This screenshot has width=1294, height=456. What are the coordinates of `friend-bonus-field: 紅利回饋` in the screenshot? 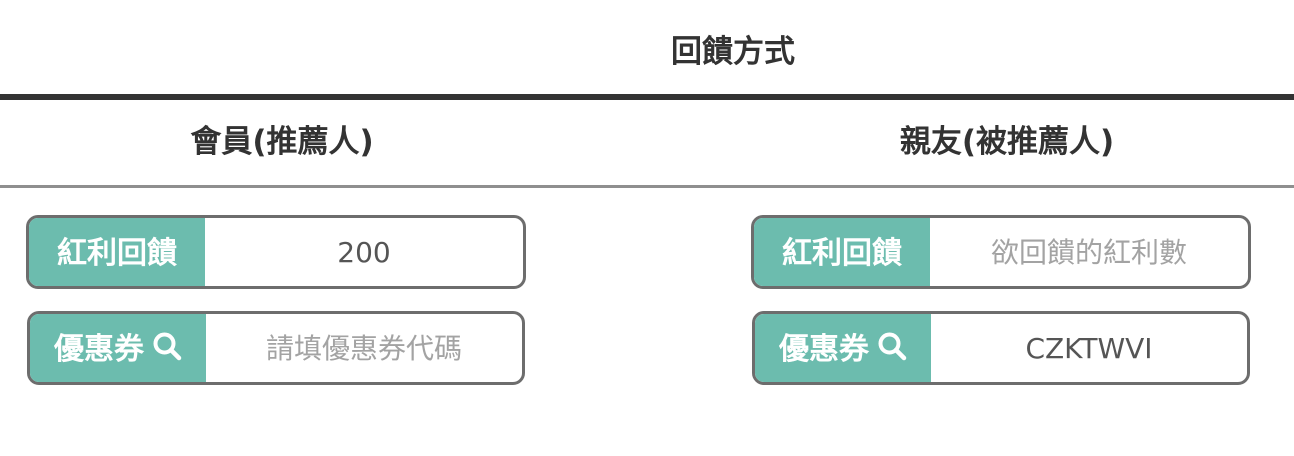 It's located at (1001, 252).